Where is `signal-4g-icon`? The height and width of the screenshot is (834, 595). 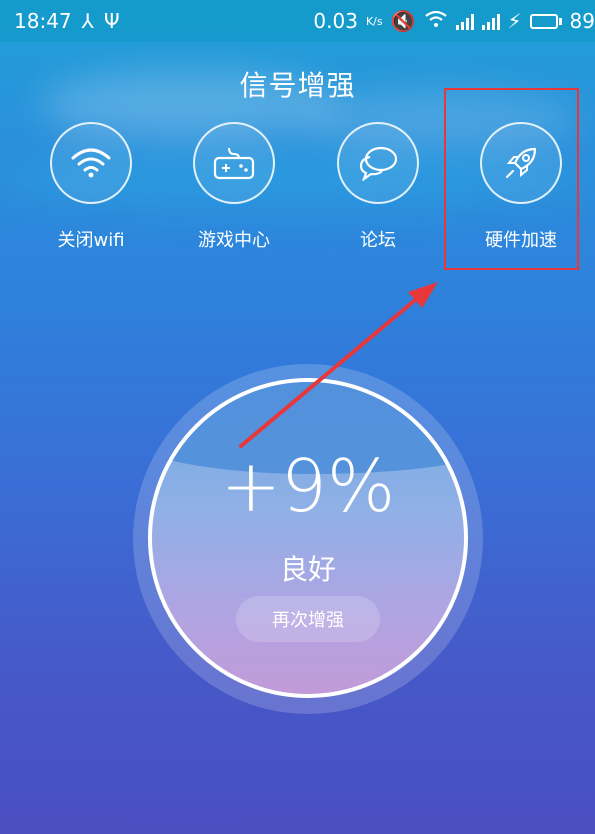
signal-4g-icon is located at coordinates (464, 21).